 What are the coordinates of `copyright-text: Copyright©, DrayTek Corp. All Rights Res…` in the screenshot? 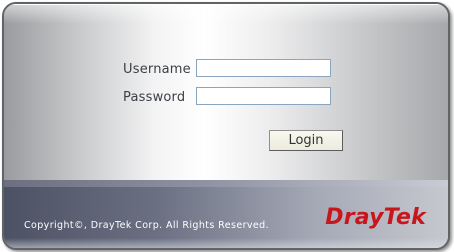 It's located at (147, 225).